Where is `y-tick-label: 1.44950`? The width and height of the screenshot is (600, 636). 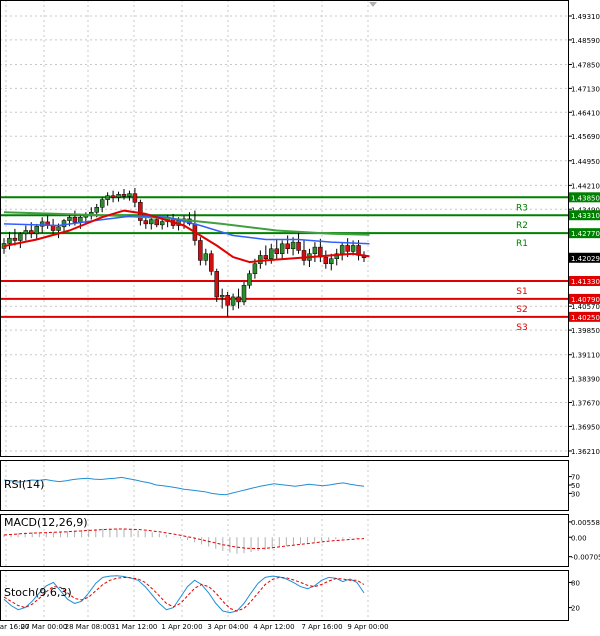
y-tick-label: 1.44950 is located at coordinates (585, 162).